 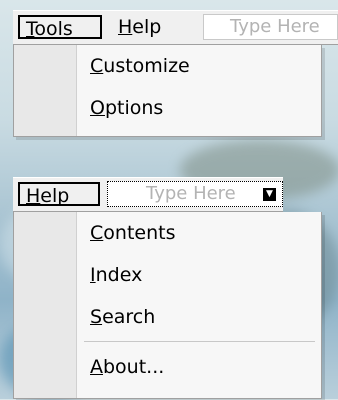 I want to click on menu-item-options-label: ptions, so click(x=134, y=108).